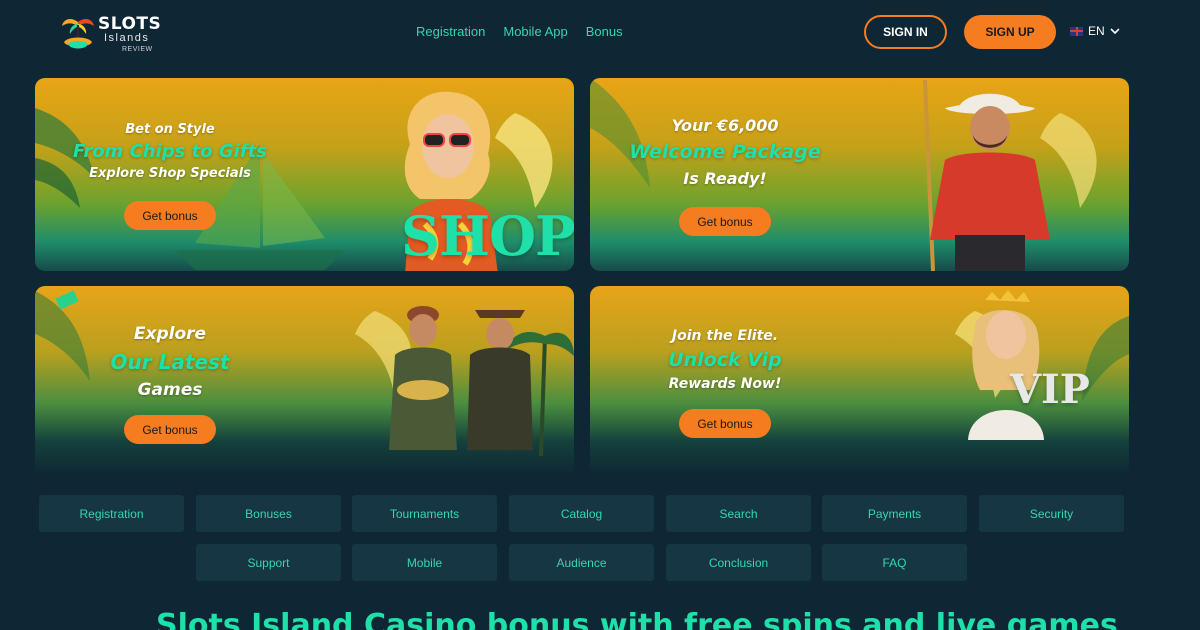 Image resolution: width=1200 pixels, height=630 pixels. Describe the element at coordinates (1115, 30) in the screenshot. I see `chevron-down-icon` at that location.